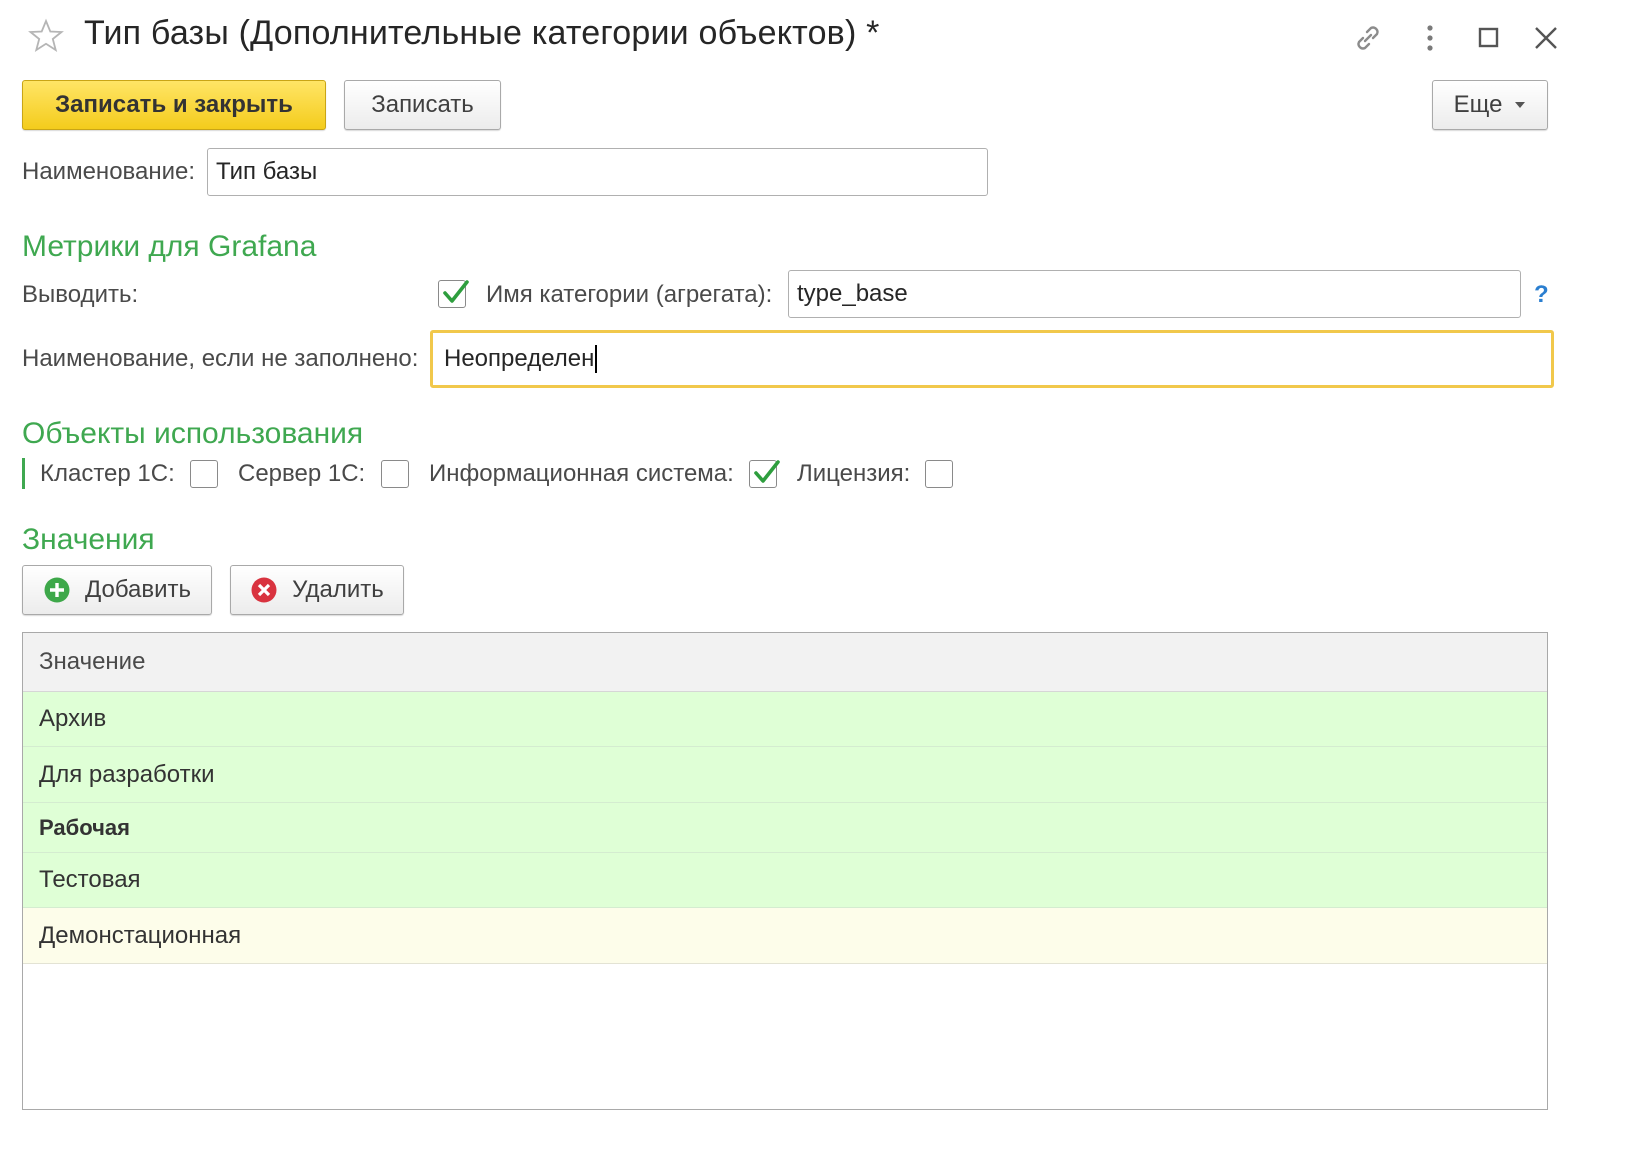 This screenshot has width=1644, height=1176. What do you see at coordinates (1489, 38) in the screenshot?
I see `maximize-icon` at bounding box center [1489, 38].